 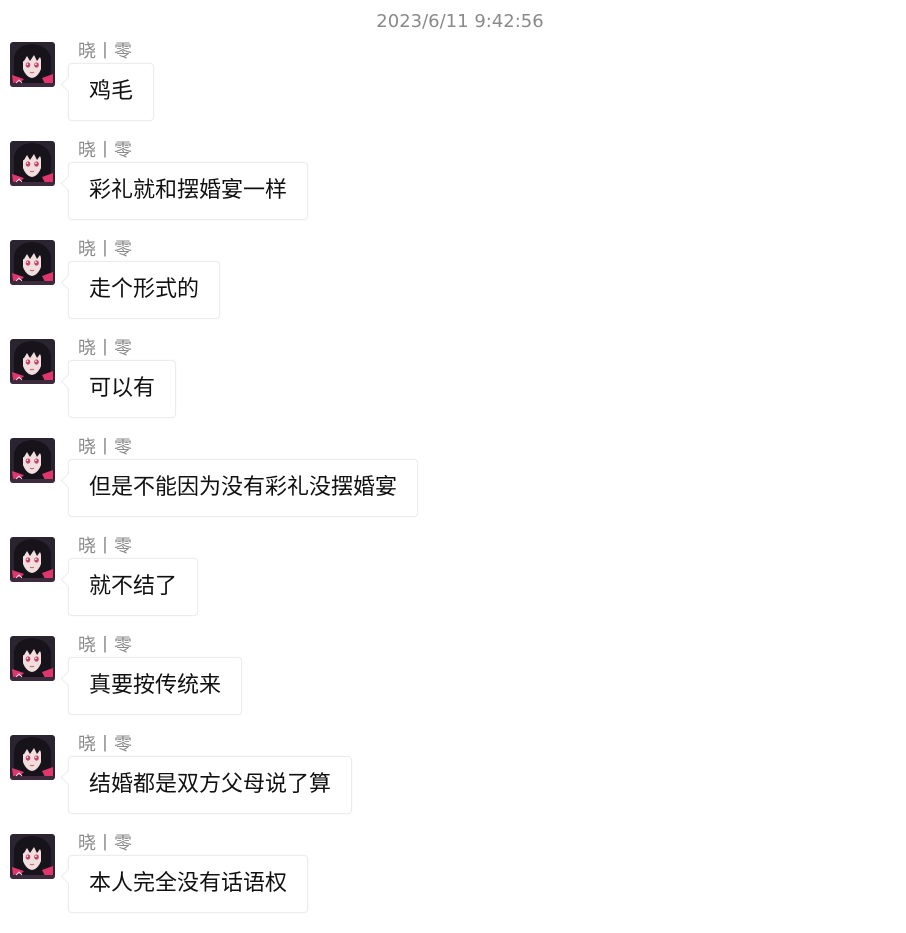 I want to click on message-bubble: 本人完全没有话语权, so click(x=188, y=884).